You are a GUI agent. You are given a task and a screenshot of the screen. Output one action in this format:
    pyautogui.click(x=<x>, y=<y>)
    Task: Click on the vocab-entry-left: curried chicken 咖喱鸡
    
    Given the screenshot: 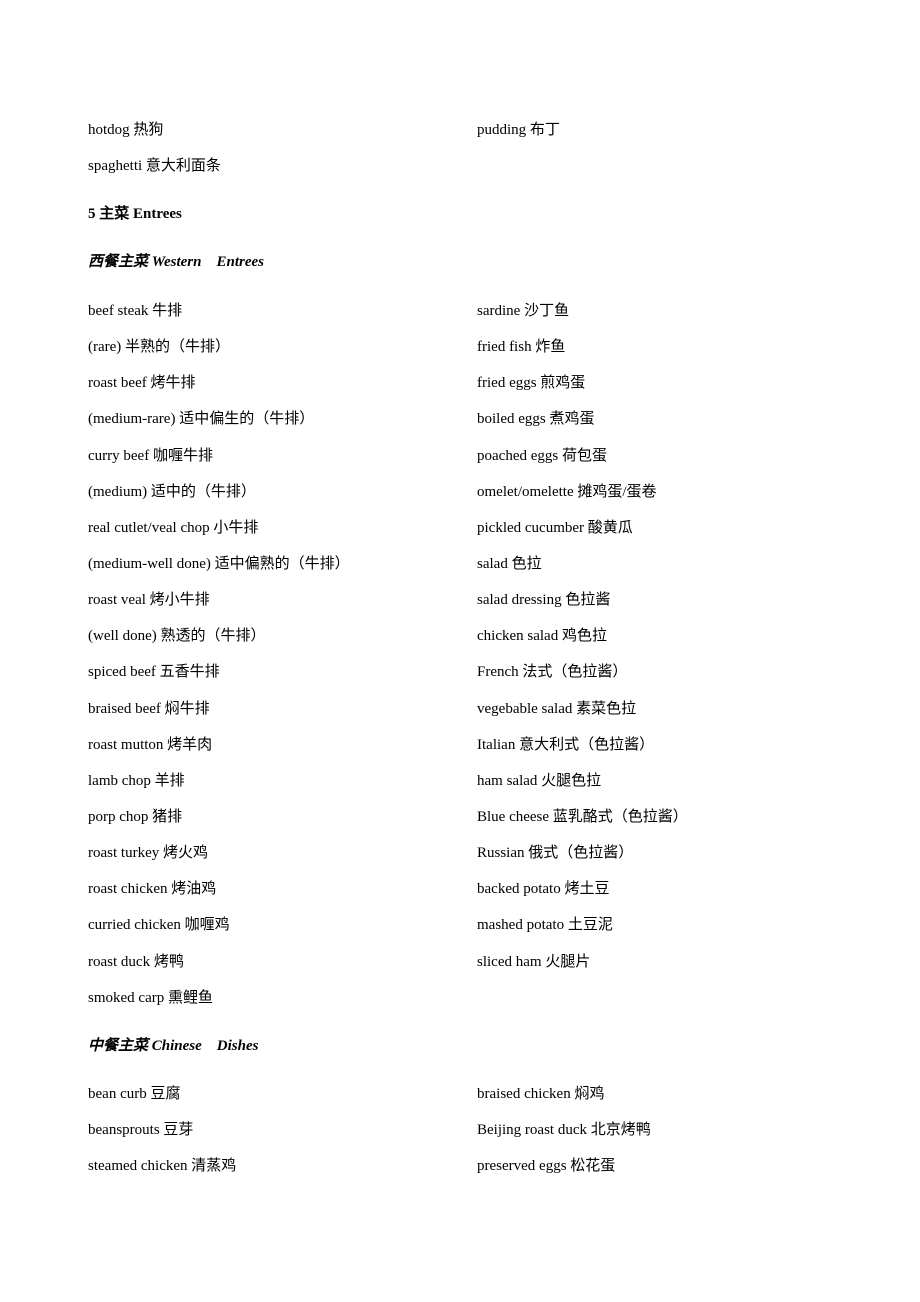 What is the action you would take?
    pyautogui.click(x=159, y=925)
    